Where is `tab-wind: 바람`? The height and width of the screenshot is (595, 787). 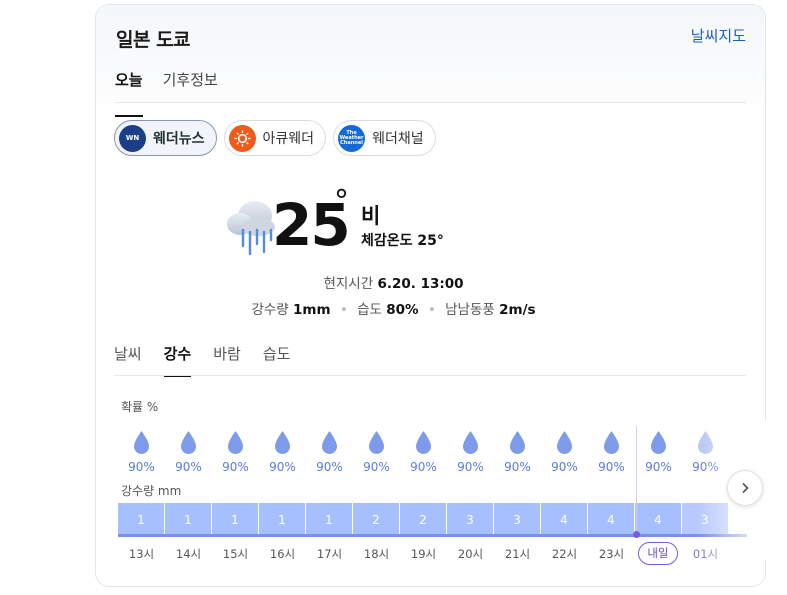
tab-wind: 바람 is located at coordinates (227, 353).